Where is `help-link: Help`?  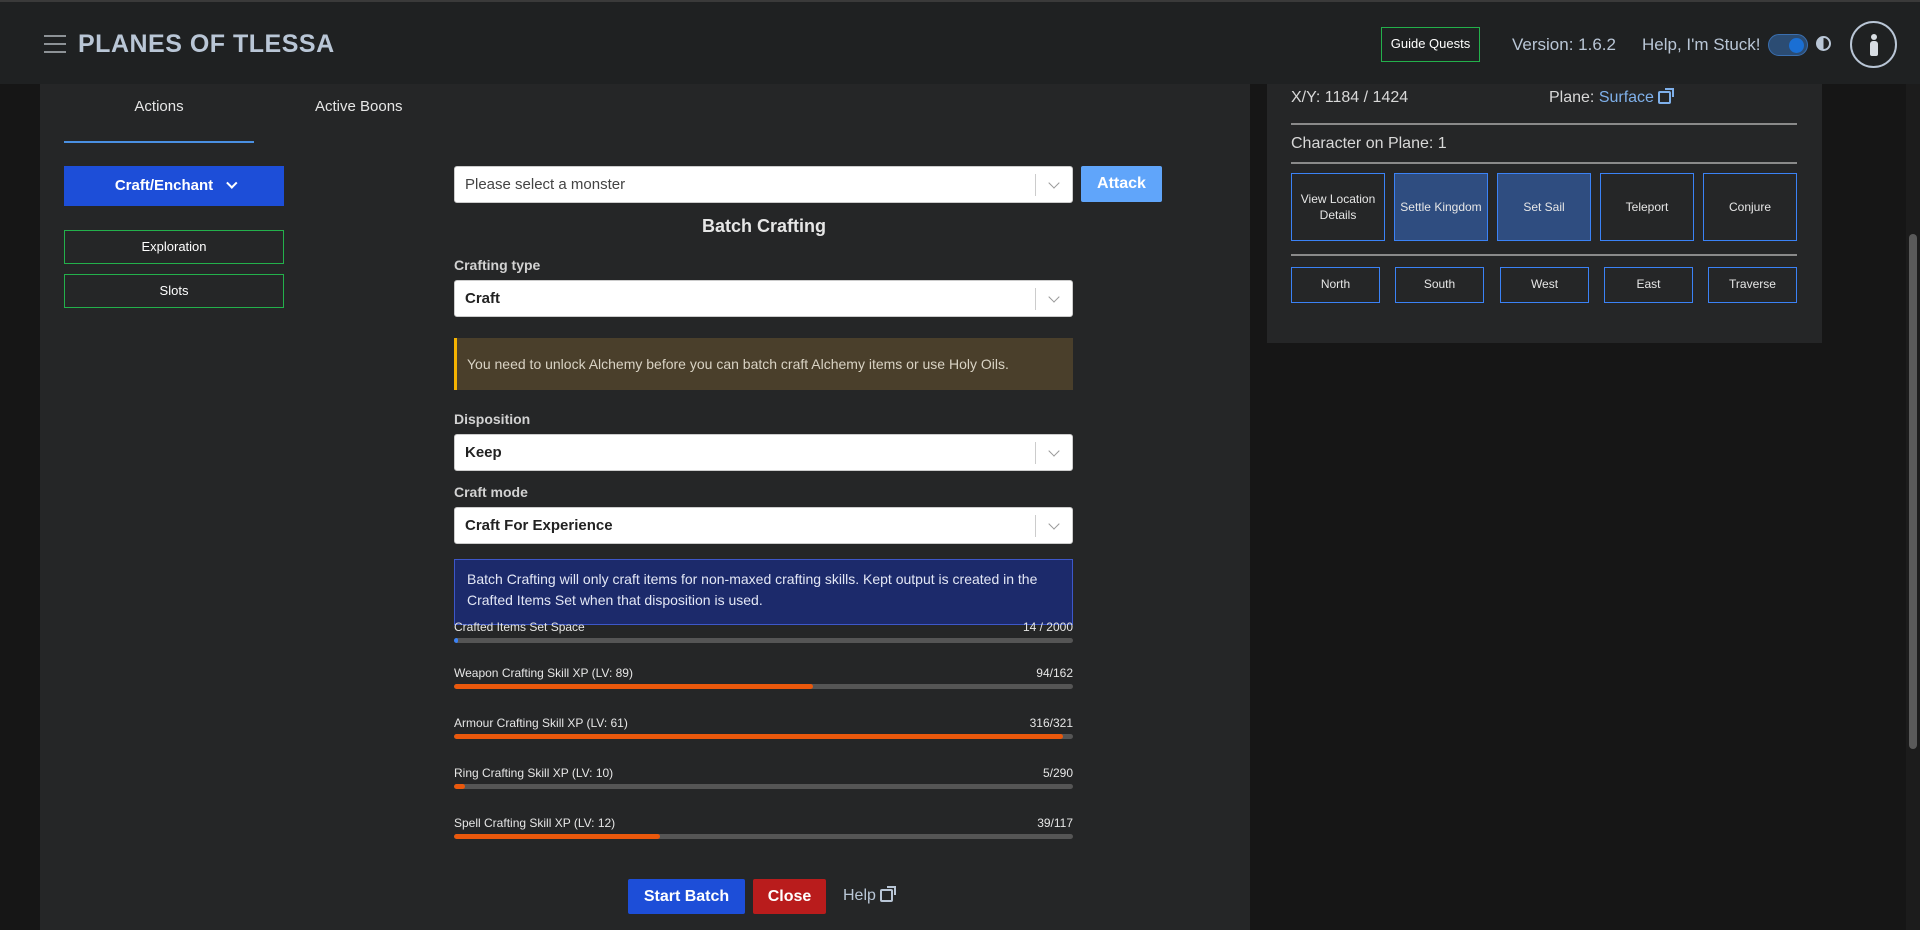
help-link: Help is located at coordinates (869, 895).